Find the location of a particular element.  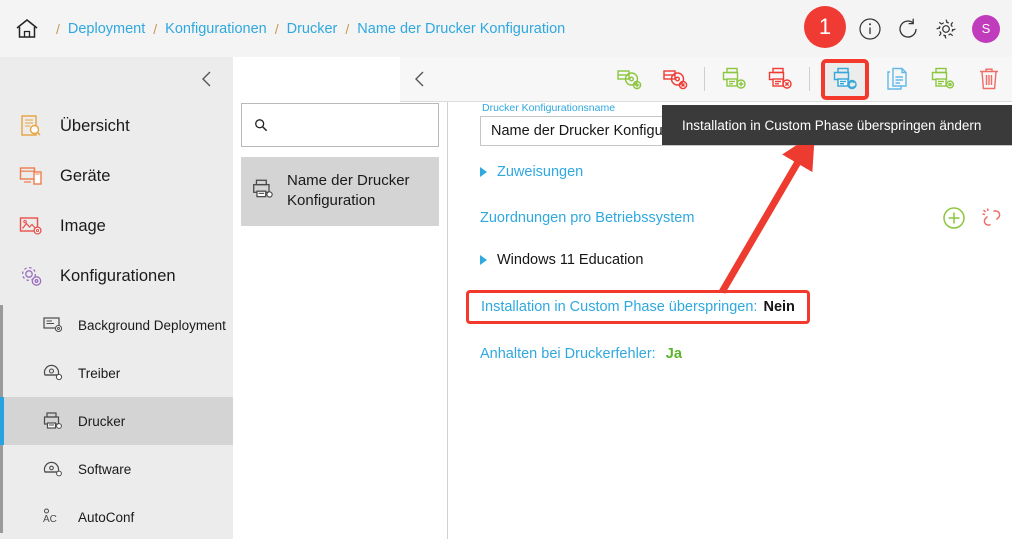

search-icon is located at coordinates (261, 125).